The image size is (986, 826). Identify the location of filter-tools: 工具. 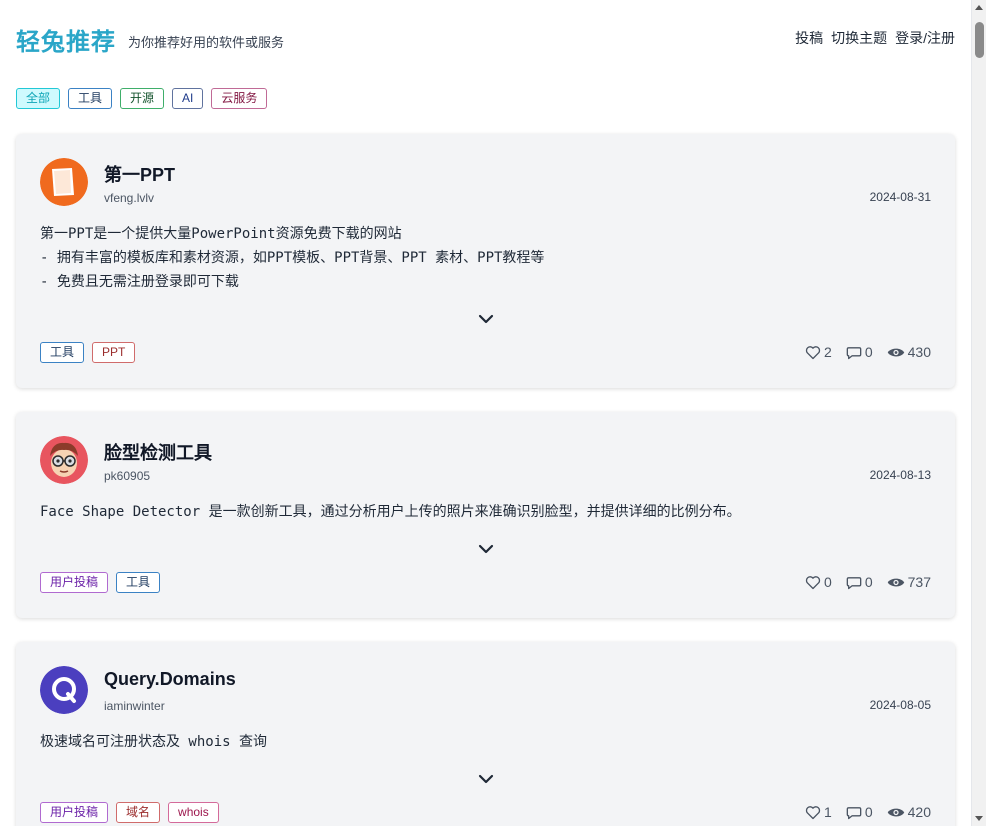
(90, 98).